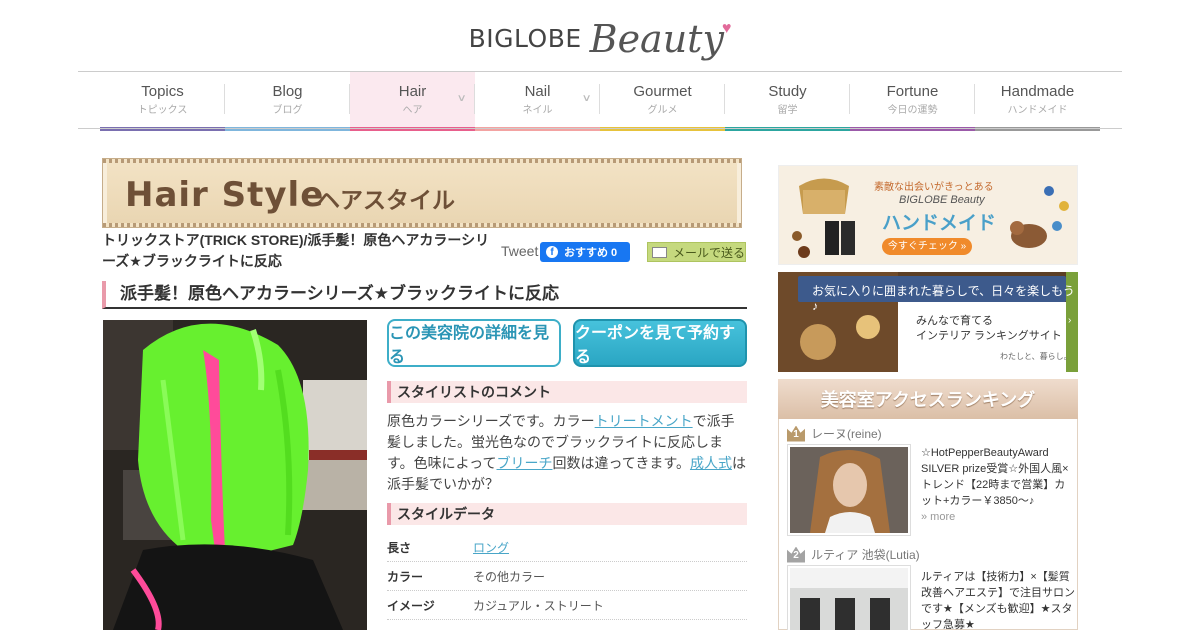 The width and height of the screenshot is (1200, 630). Describe the element at coordinates (1036, 356) in the screenshot. I see `ad-logo: わたしと、暮らし。` at that location.